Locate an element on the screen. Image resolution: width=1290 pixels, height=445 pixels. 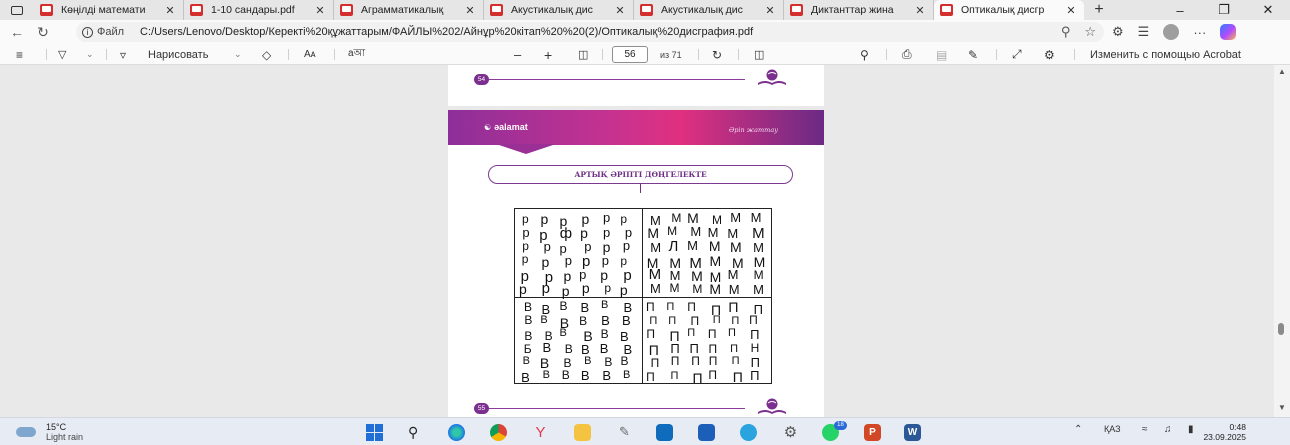
powerpoint-icon: P is located at coordinates (872, 432).